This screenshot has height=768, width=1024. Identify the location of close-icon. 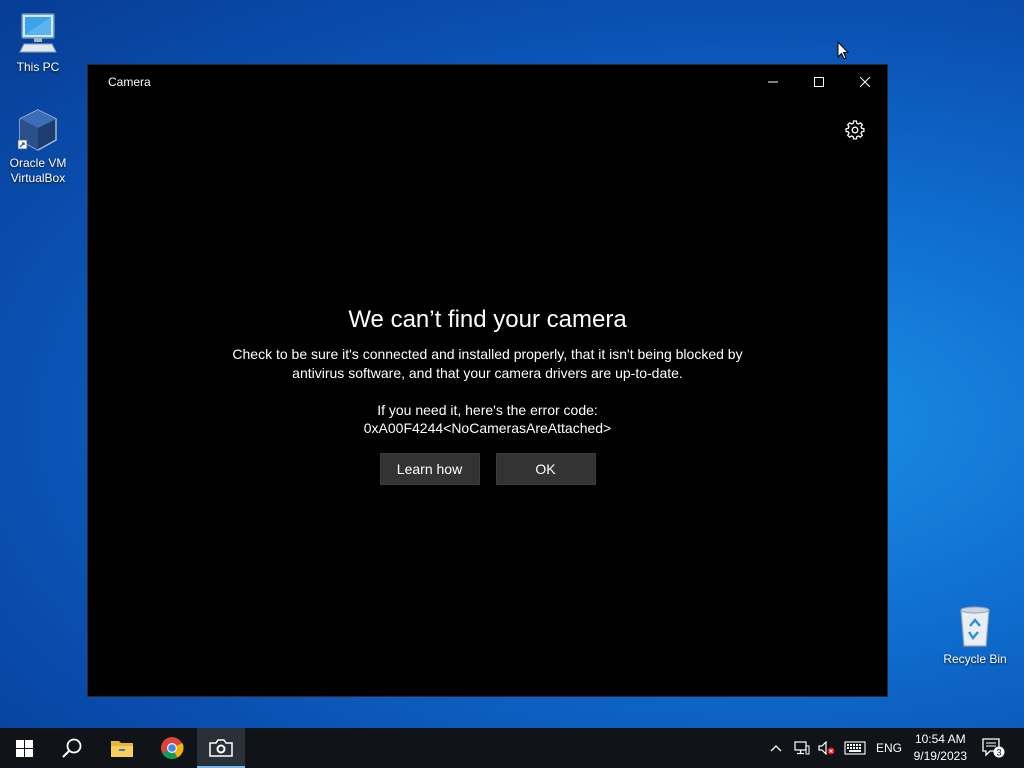
(865, 82).